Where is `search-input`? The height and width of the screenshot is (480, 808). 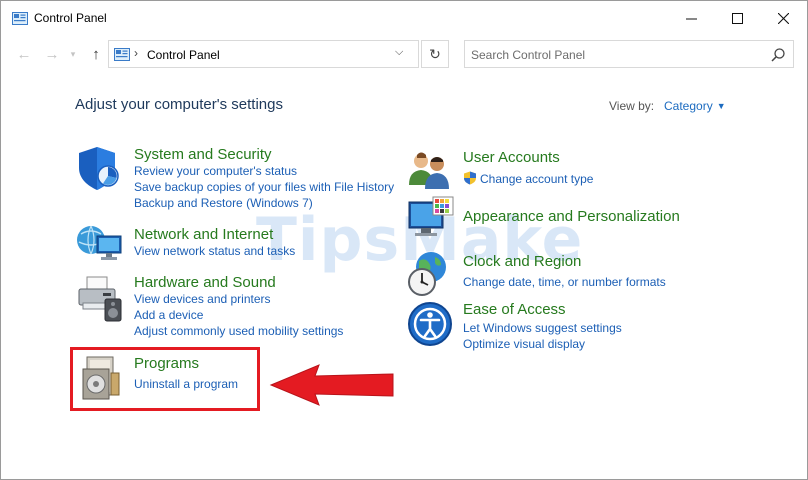
search-input is located at coordinates (616, 55).